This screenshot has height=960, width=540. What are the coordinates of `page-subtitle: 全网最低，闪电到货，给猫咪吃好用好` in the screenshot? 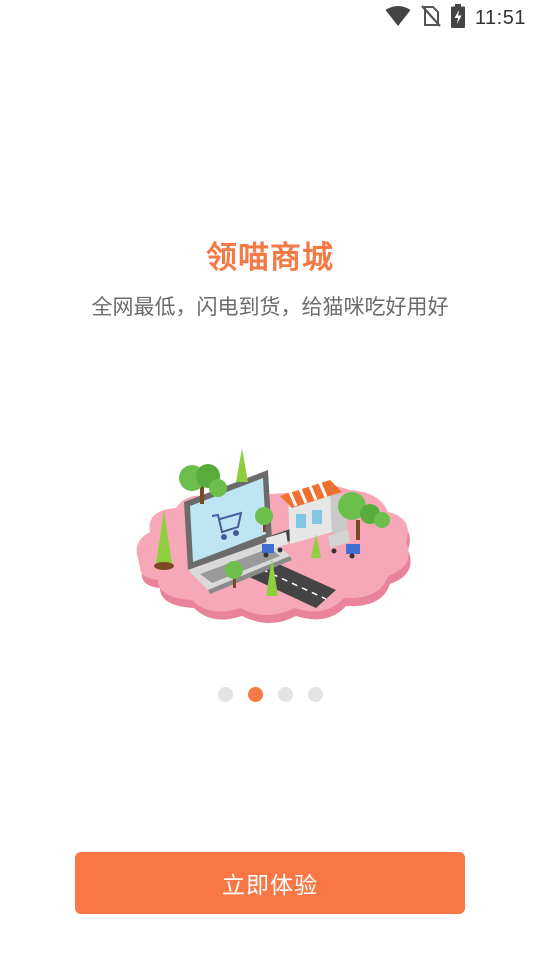 It's located at (270, 307).